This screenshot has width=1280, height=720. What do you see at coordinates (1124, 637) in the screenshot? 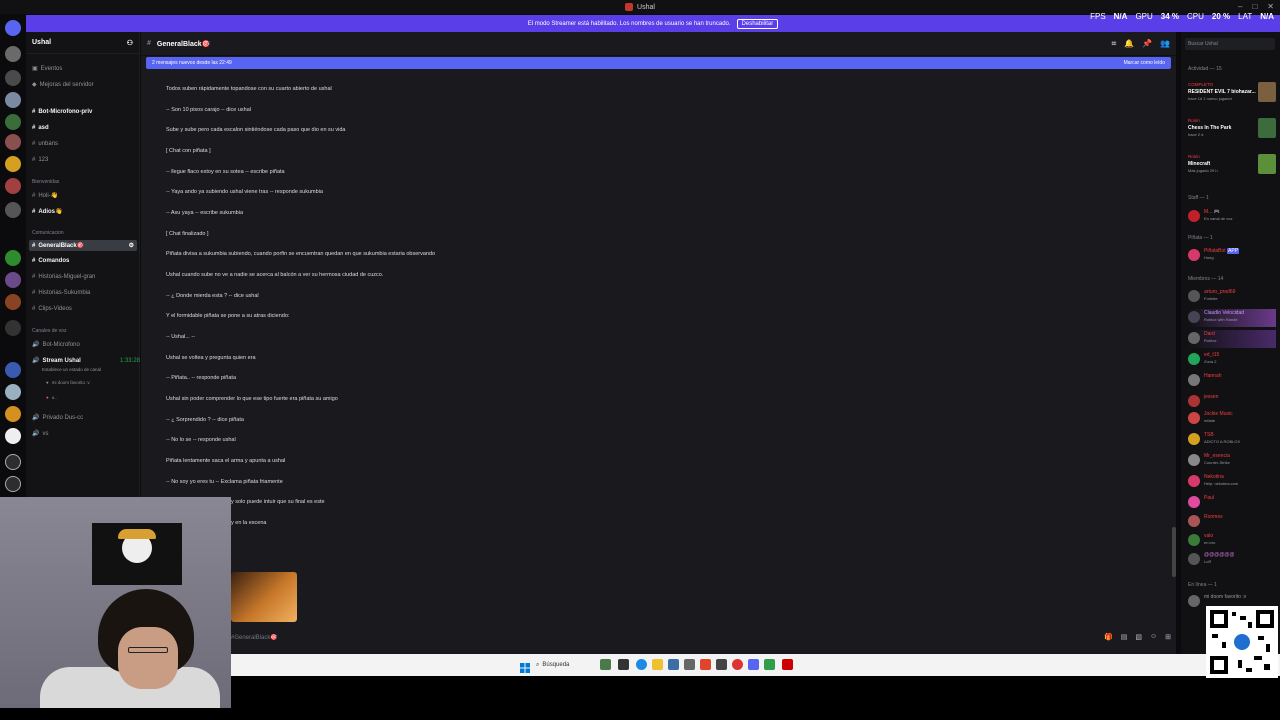
I see `gif-icon: ▤` at bounding box center [1124, 637].